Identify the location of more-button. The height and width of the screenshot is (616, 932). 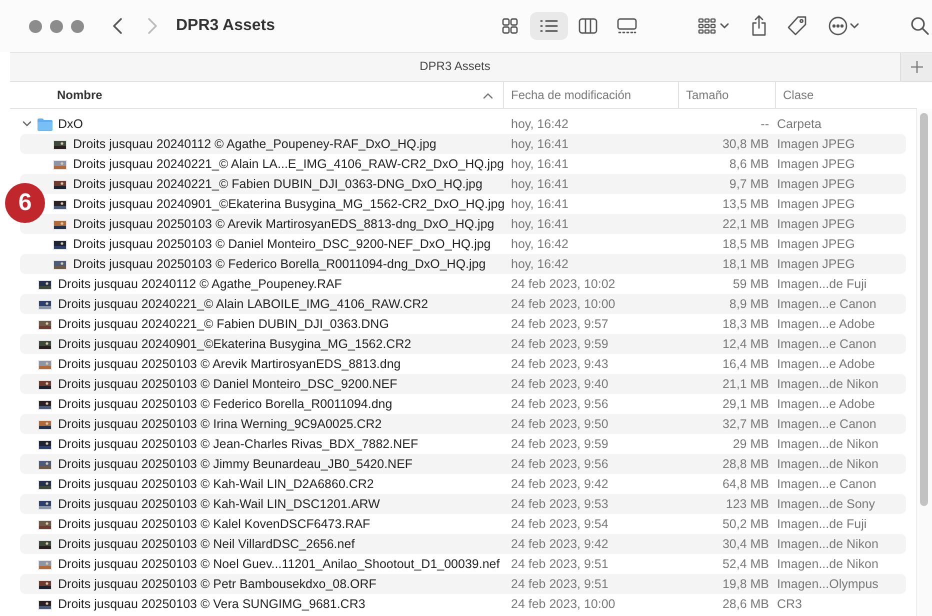
(844, 26).